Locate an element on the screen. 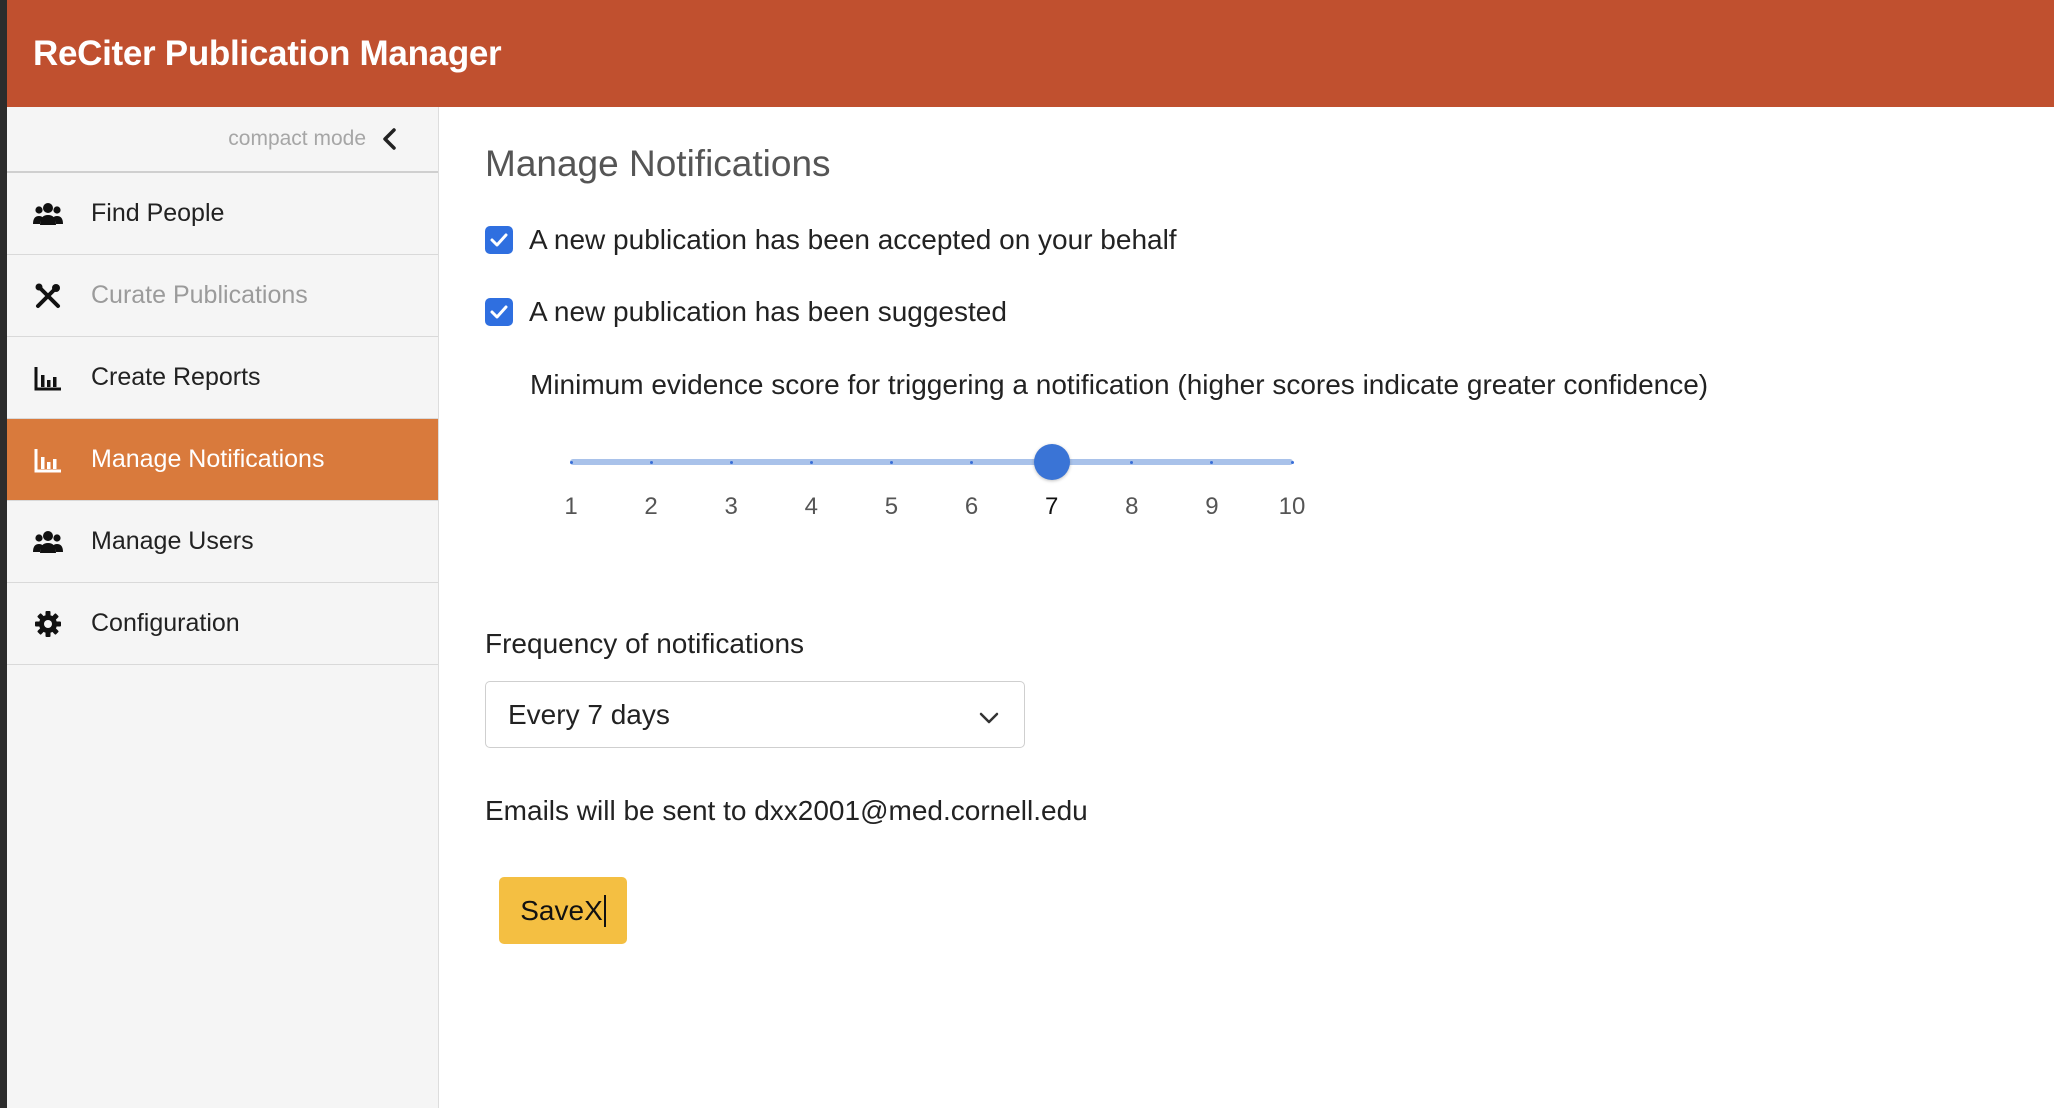 This screenshot has width=2054, height=1108. sidebar-item-label: Configuration is located at coordinates (165, 623).